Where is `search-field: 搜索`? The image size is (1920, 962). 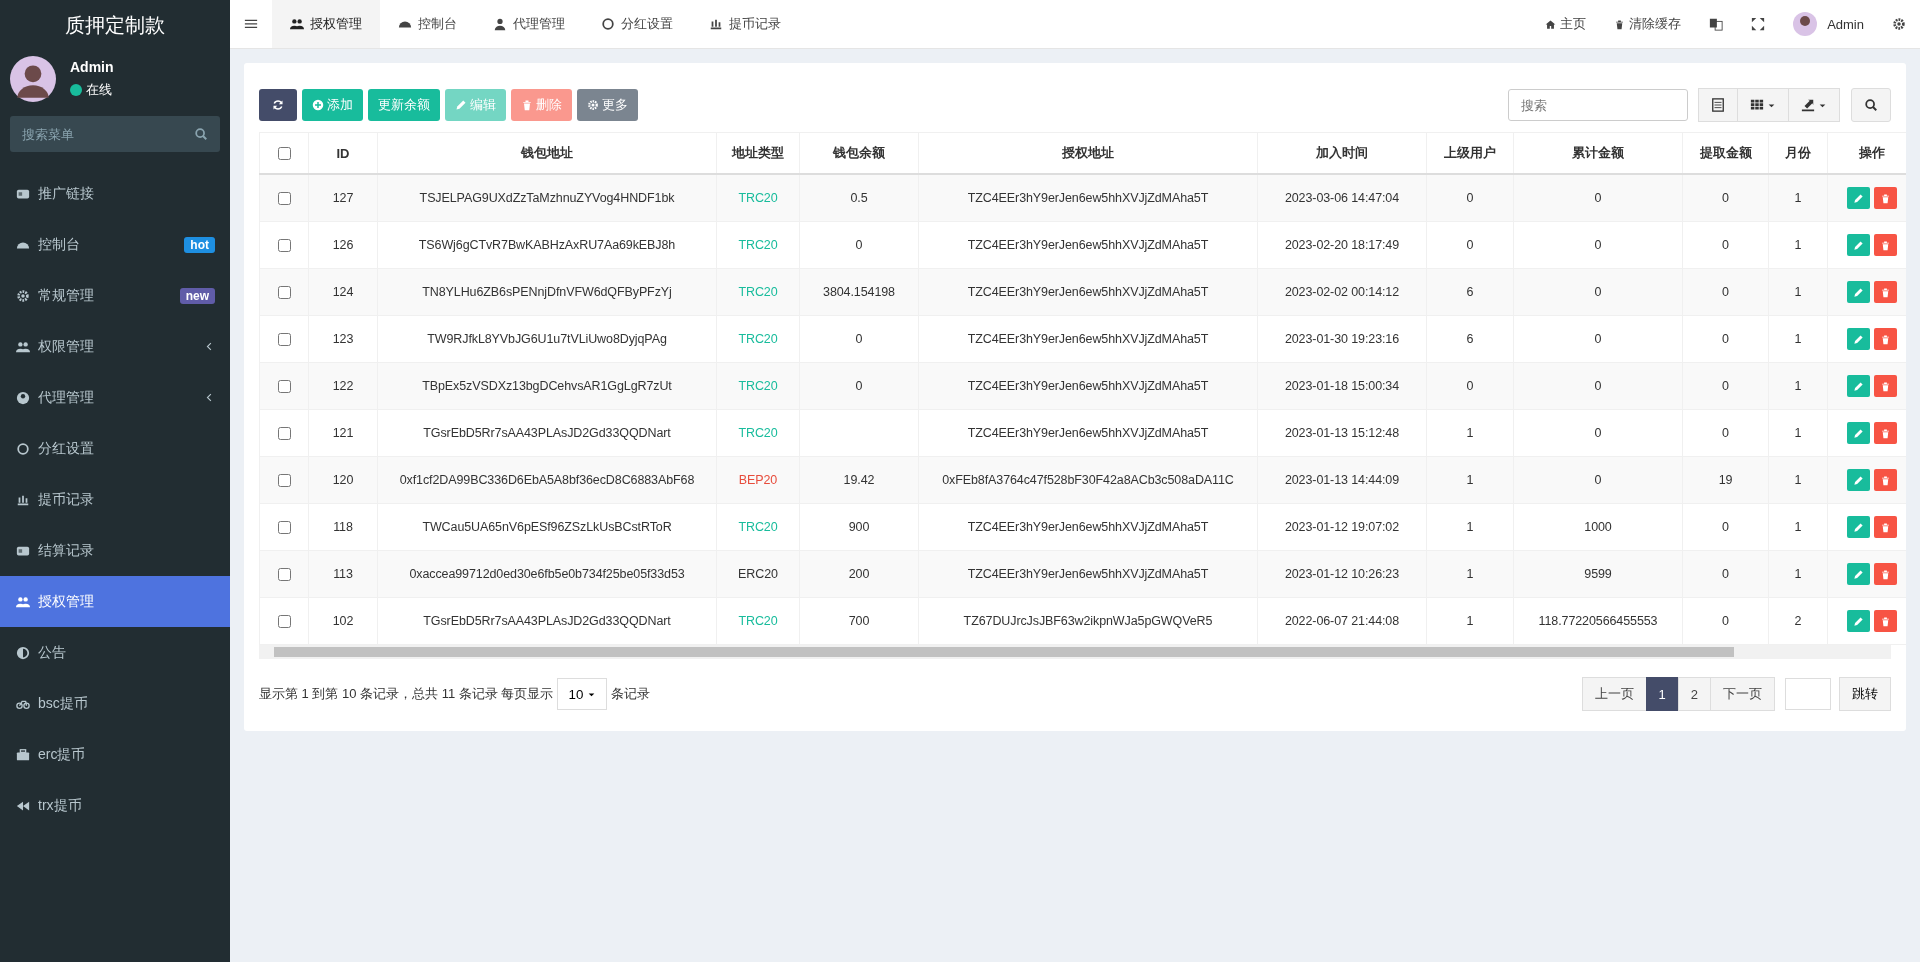 search-field: 搜索 is located at coordinates (1598, 105).